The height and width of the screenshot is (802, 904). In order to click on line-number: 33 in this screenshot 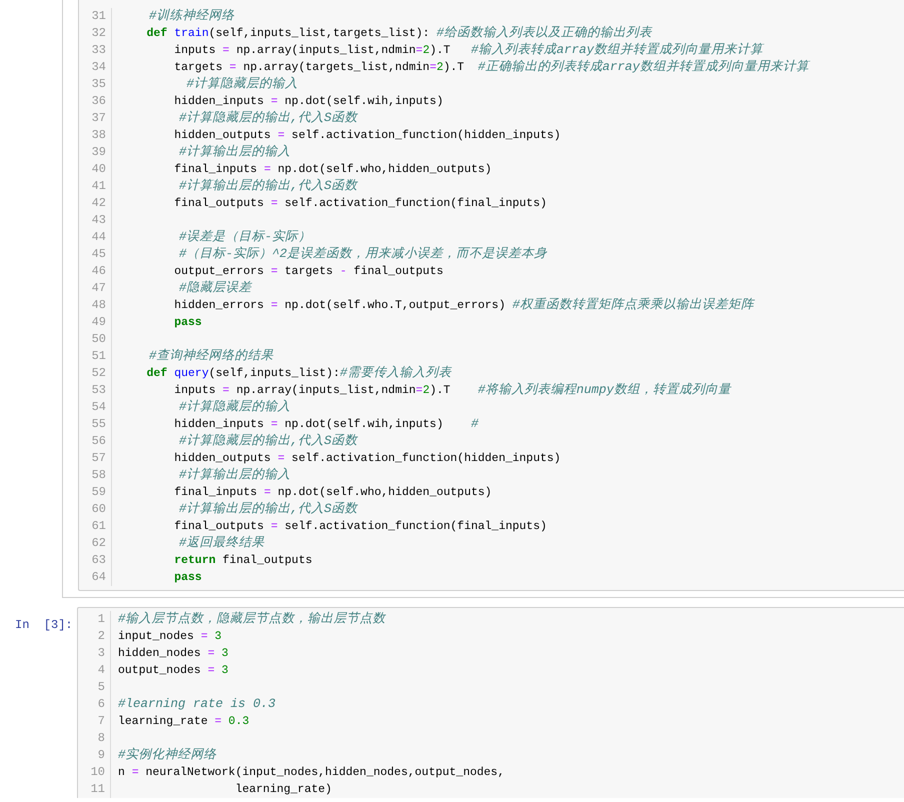, I will do `click(99, 50)`.